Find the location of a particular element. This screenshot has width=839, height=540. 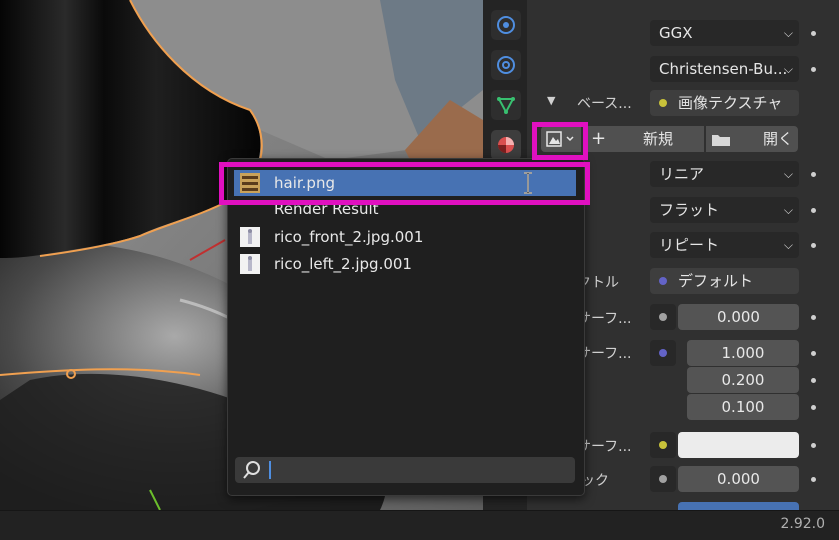

popup-item-rico-front: rico_front_2.jpg.001 is located at coordinates (405, 237).